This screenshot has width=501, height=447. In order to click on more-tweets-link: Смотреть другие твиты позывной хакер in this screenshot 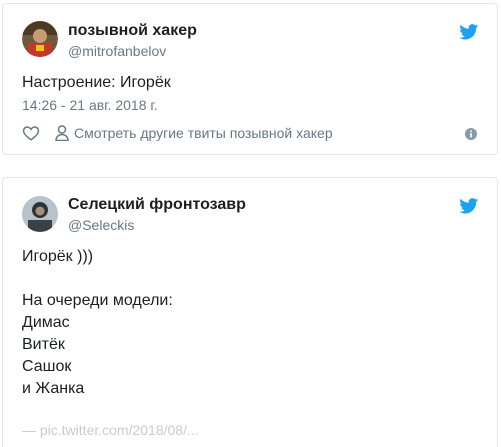, I will do `click(203, 133)`.